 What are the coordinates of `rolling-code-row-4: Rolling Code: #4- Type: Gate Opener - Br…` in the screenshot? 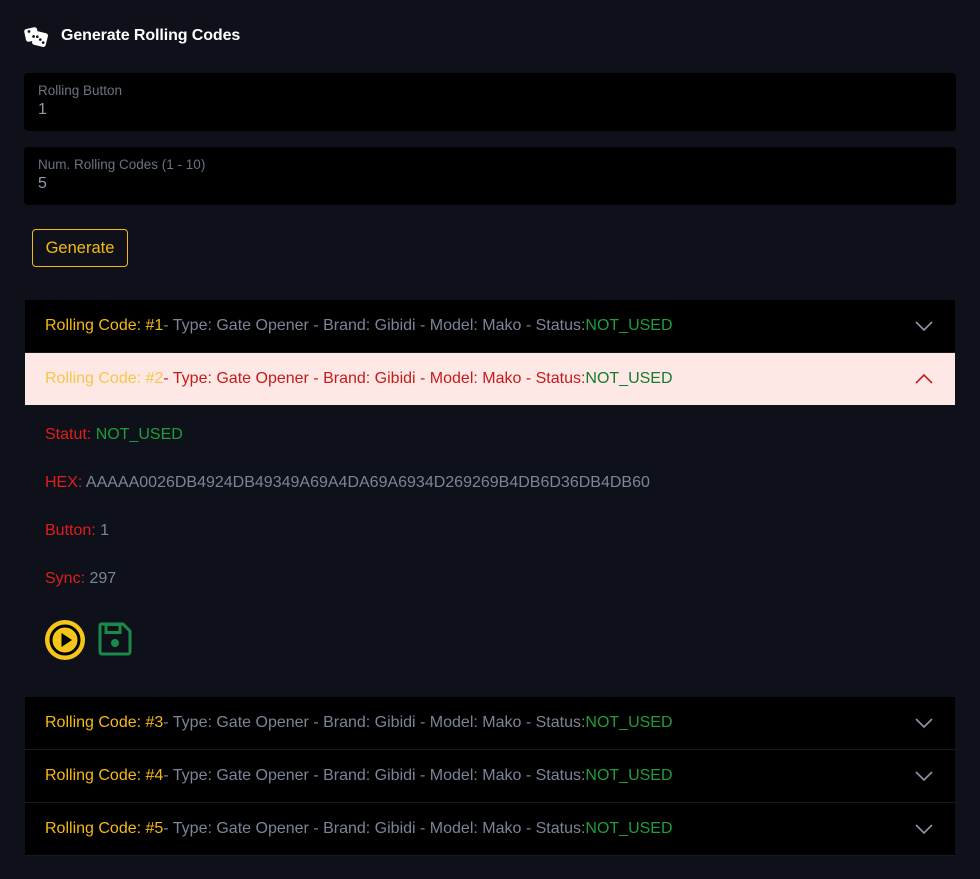 It's located at (490, 776).